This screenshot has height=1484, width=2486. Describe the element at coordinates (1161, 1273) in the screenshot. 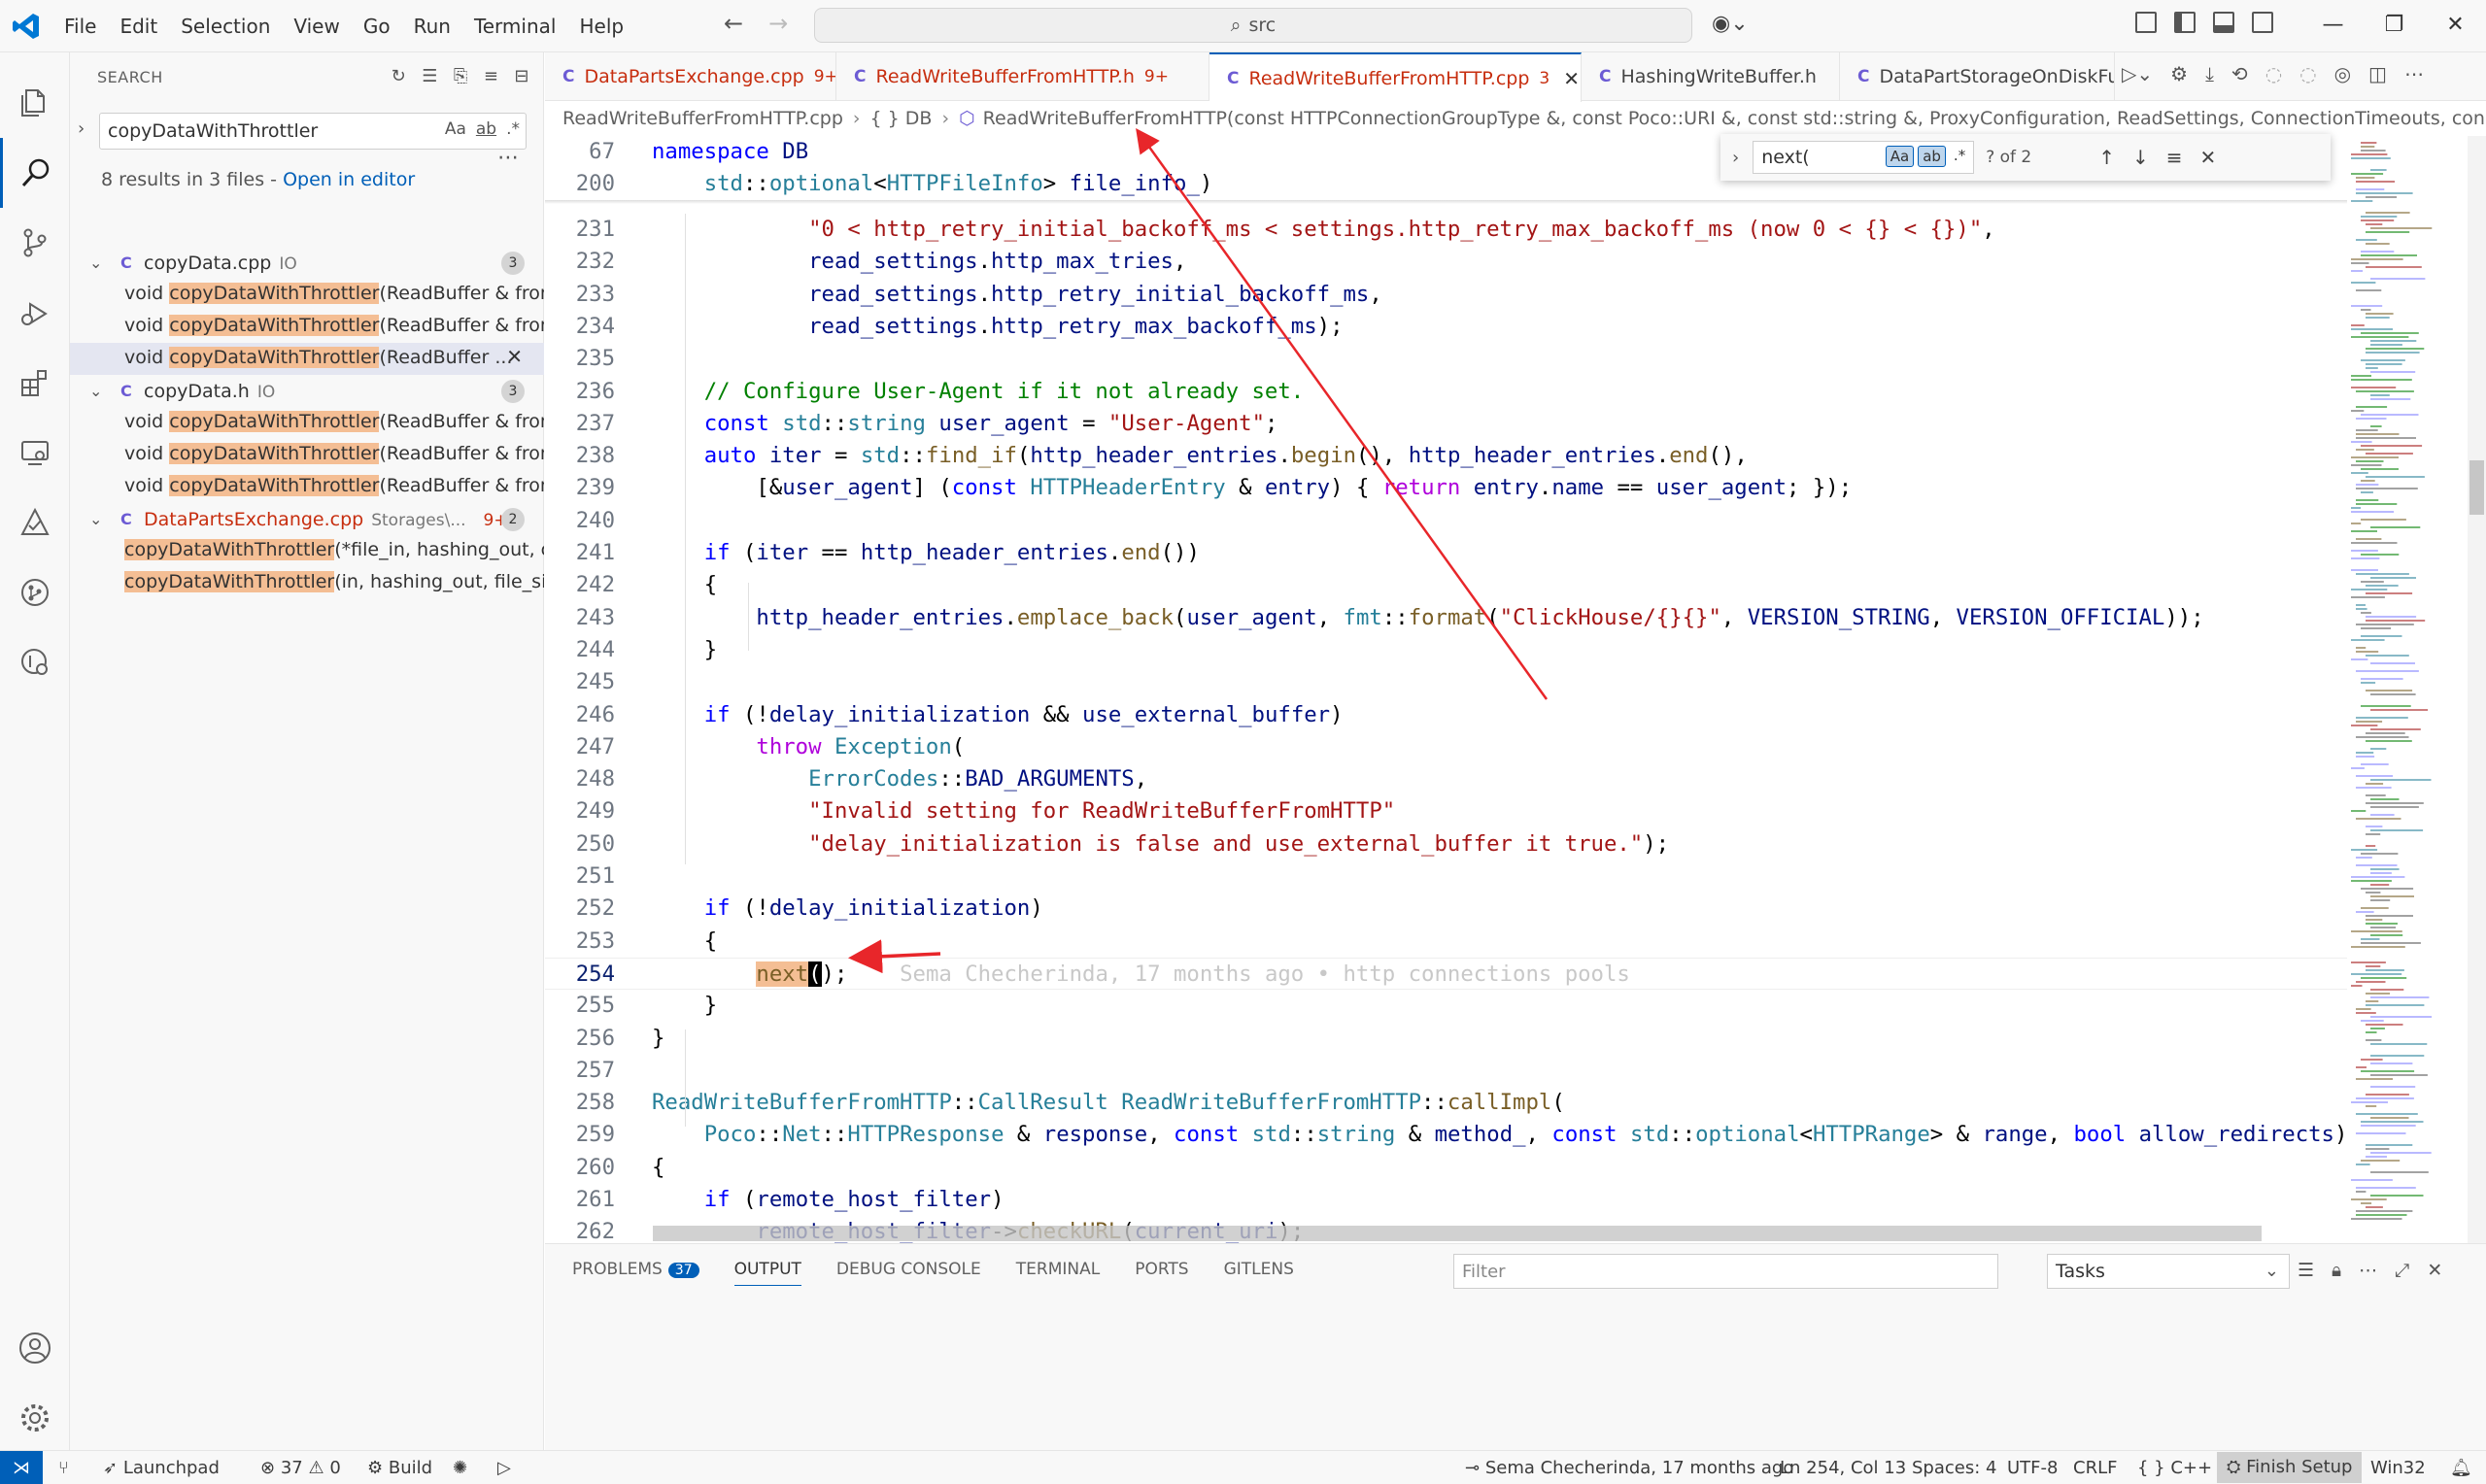

I see `tab-ports: PORTS` at that location.